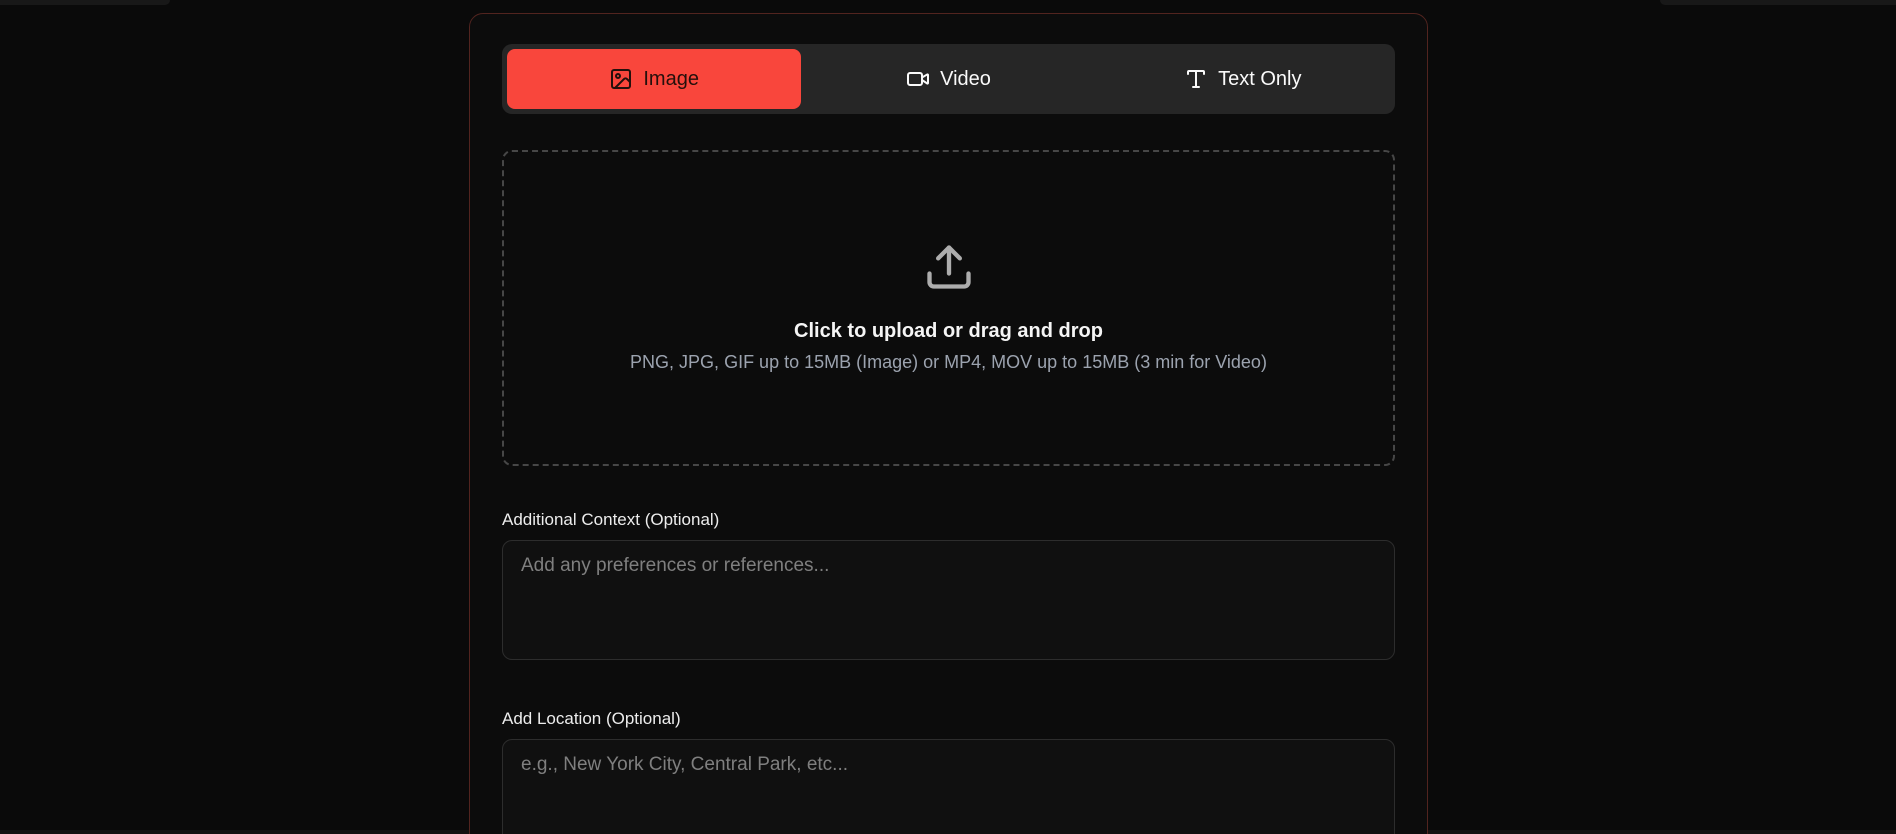 This screenshot has height=834, width=1896. I want to click on tab-image-label: Image, so click(671, 78).